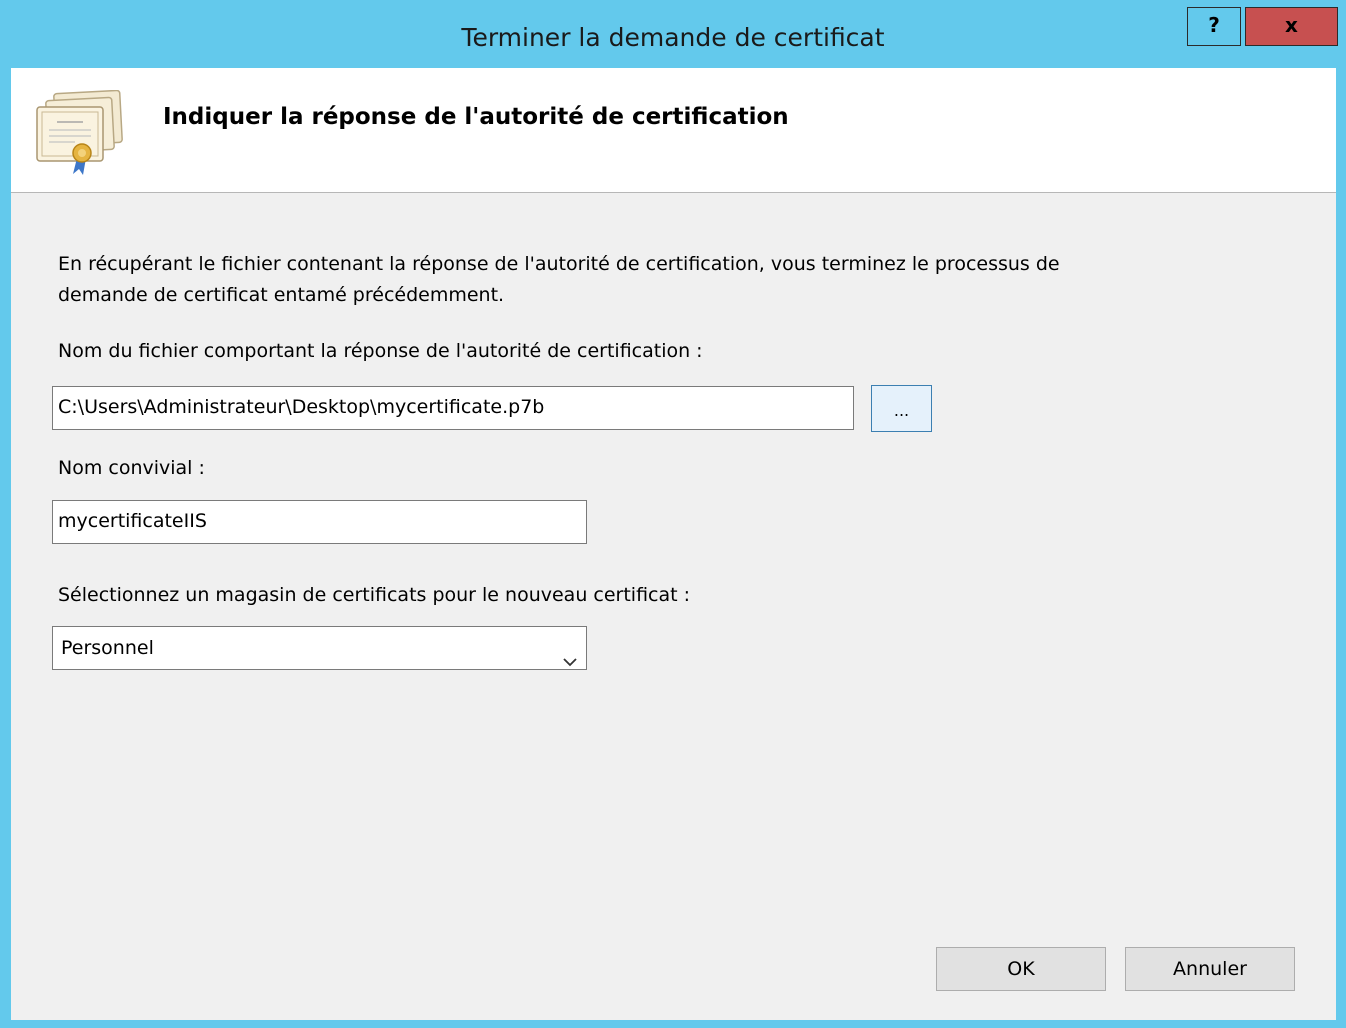 The width and height of the screenshot is (1346, 1028). I want to click on friendly-name-label: Nom convivial :, so click(131, 468).